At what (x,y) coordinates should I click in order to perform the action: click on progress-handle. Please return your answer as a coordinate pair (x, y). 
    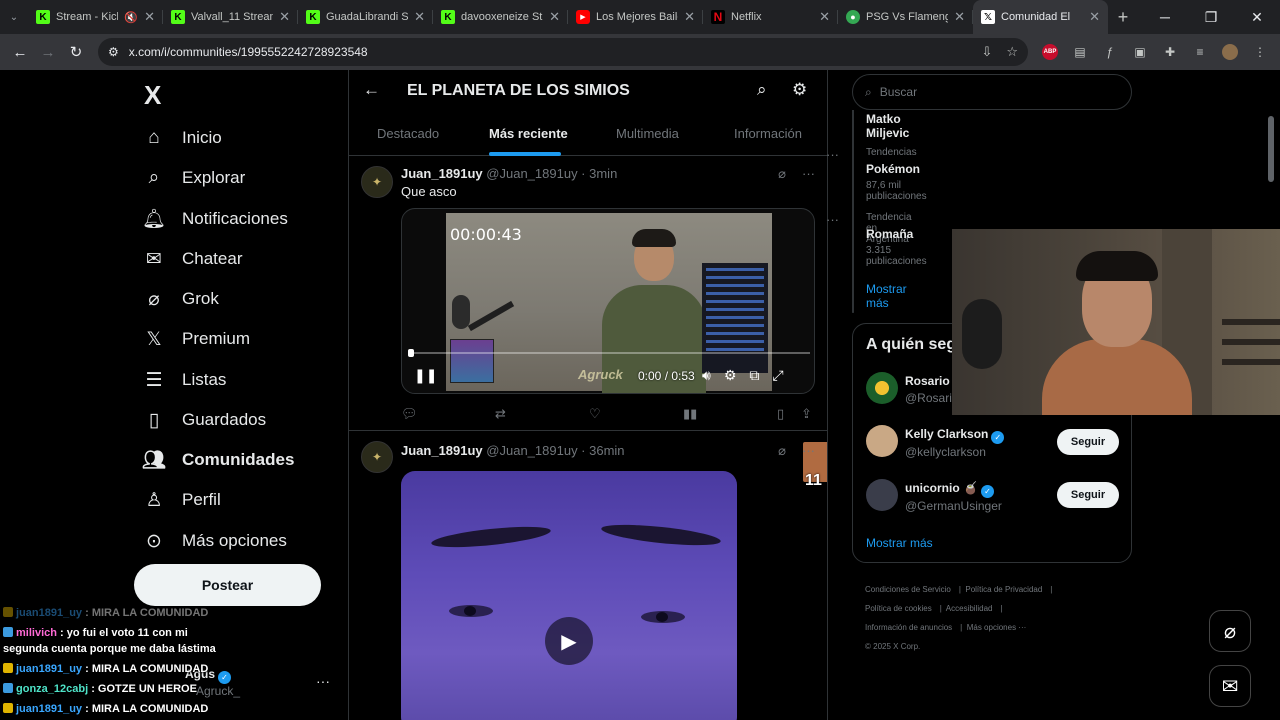
    Looking at the image, I should click on (411, 353).